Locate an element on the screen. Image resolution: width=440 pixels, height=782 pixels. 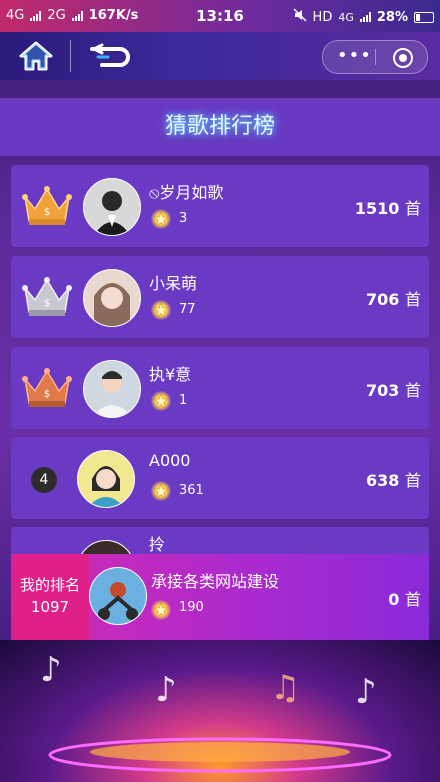
hd-label: HD is located at coordinates (322, 17).